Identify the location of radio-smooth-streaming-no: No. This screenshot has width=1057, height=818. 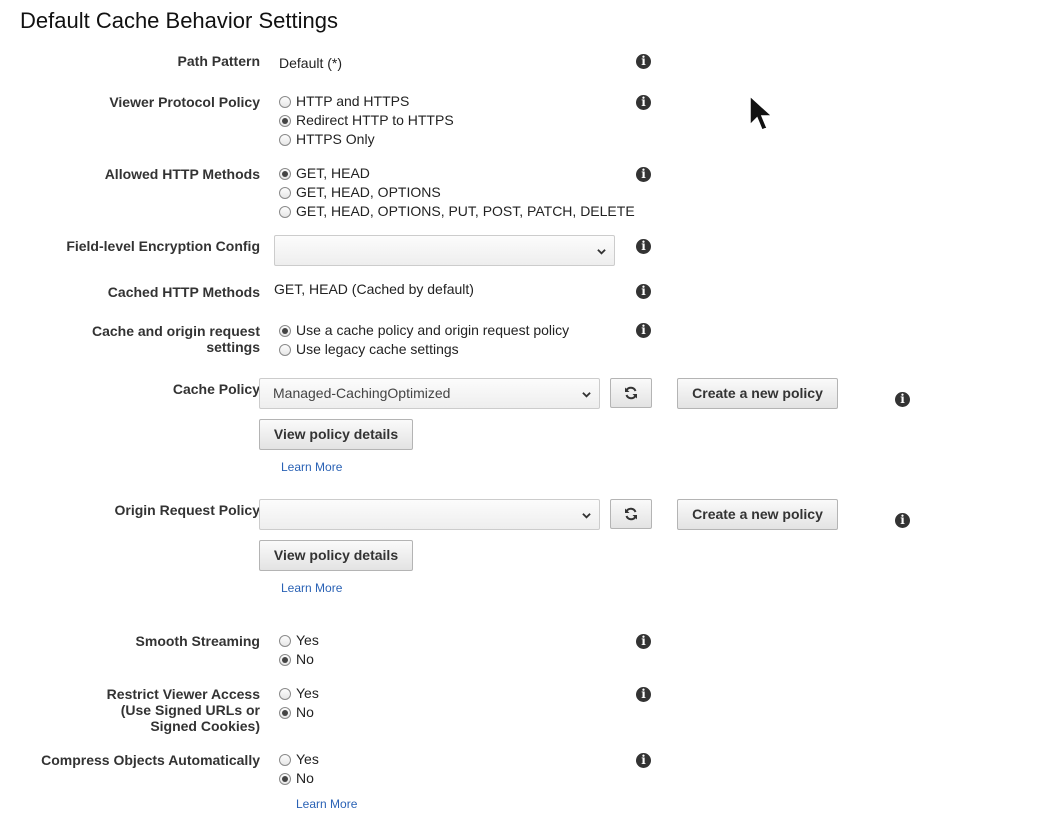
(296, 659).